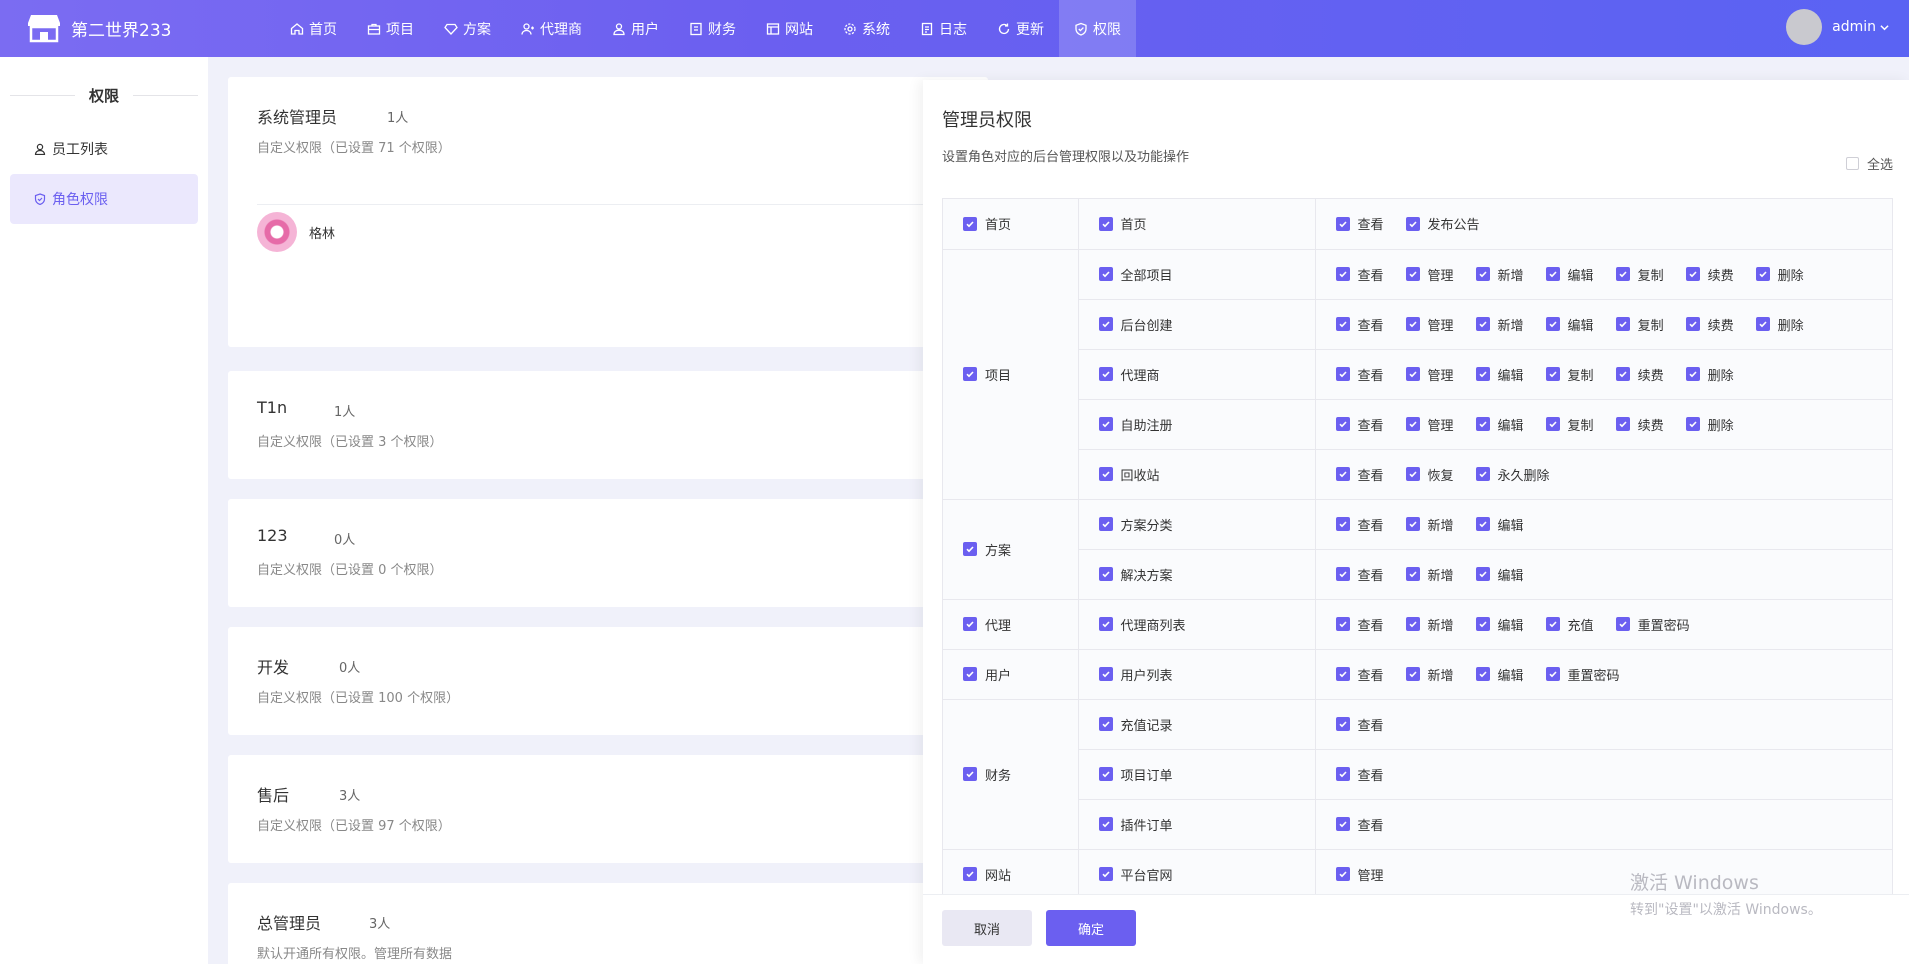 This screenshot has height=964, width=1909. I want to click on role-card: 售后 3人 自定义权限（已设置 97 个权限）, so click(608, 809).